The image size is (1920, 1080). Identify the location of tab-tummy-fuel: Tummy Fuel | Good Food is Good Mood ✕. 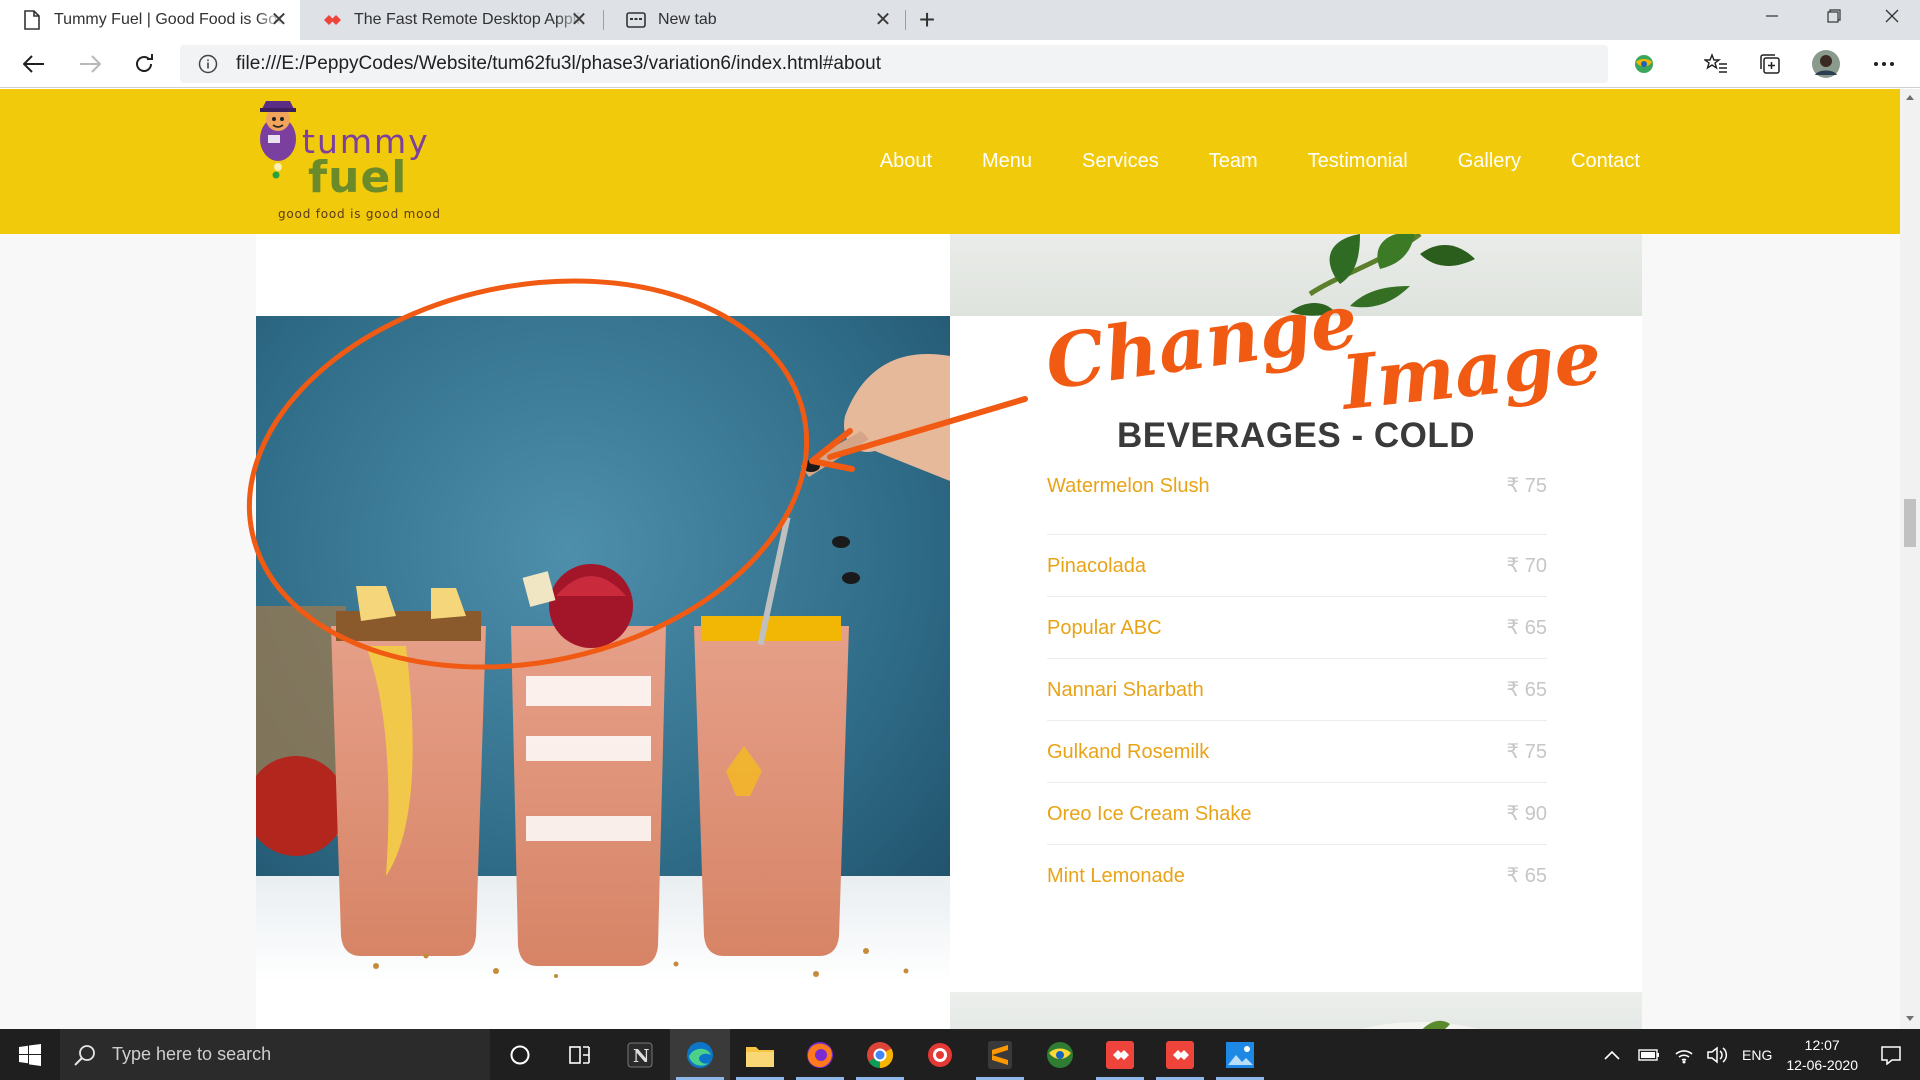
(150, 20).